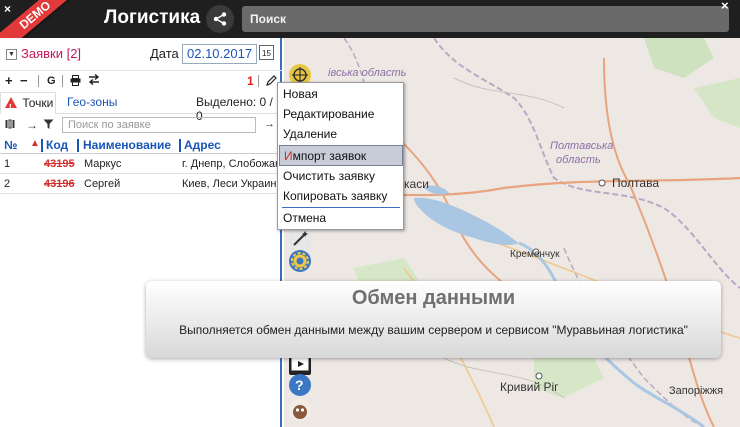 Image resolution: width=740 pixels, height=427 pixels. I want to click on printer-icon, so click(75, 80).